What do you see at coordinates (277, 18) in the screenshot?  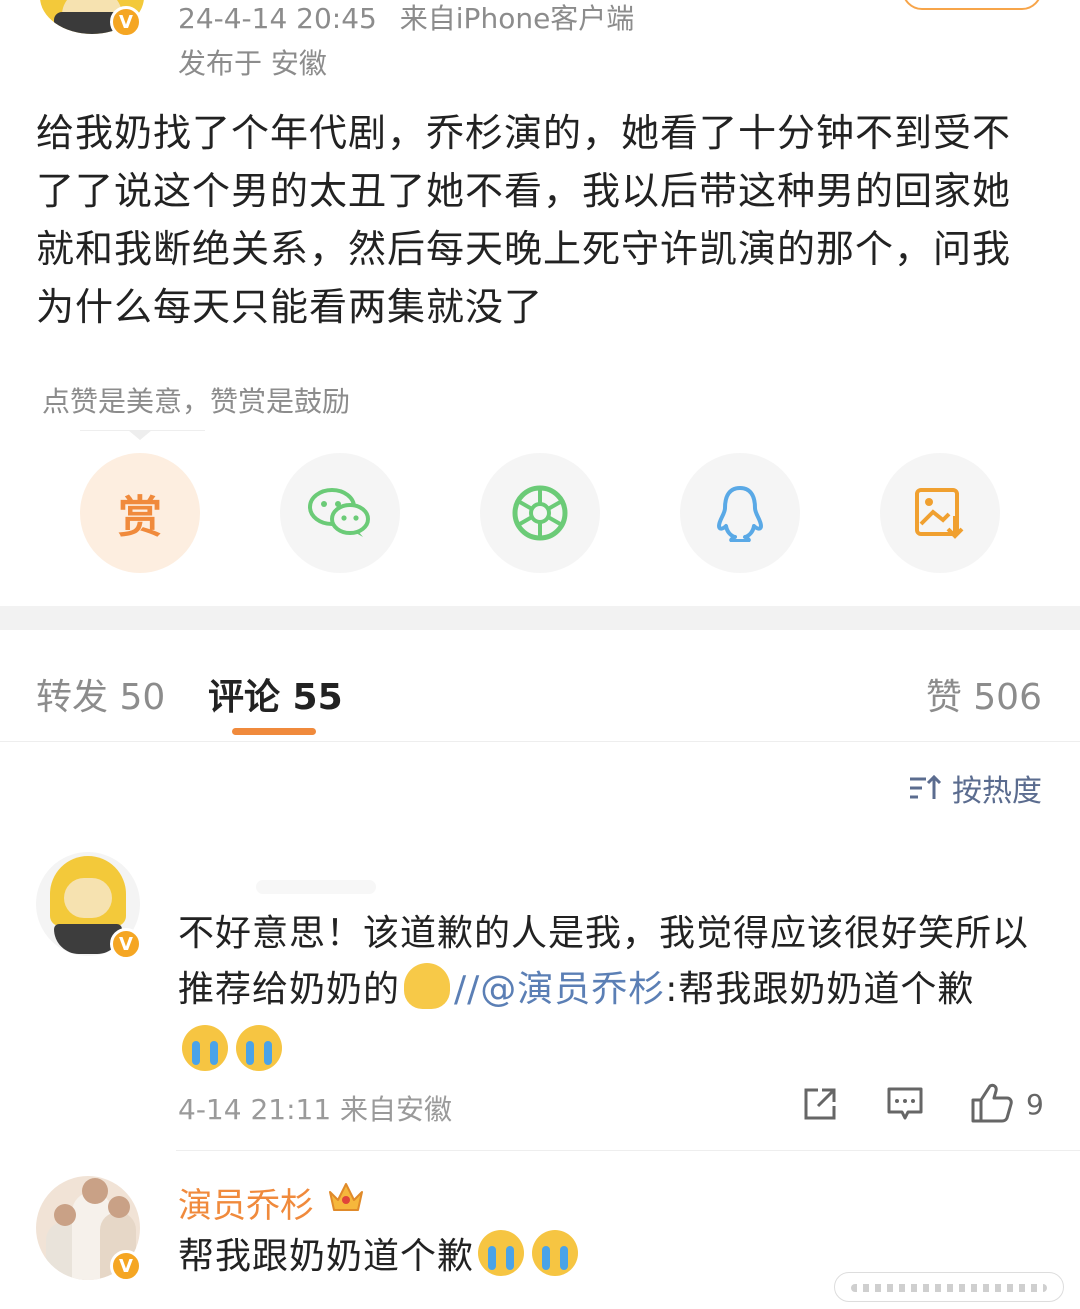 I see `post-datetime: 24-4-14 20:45` at bounding box center [277, 18].